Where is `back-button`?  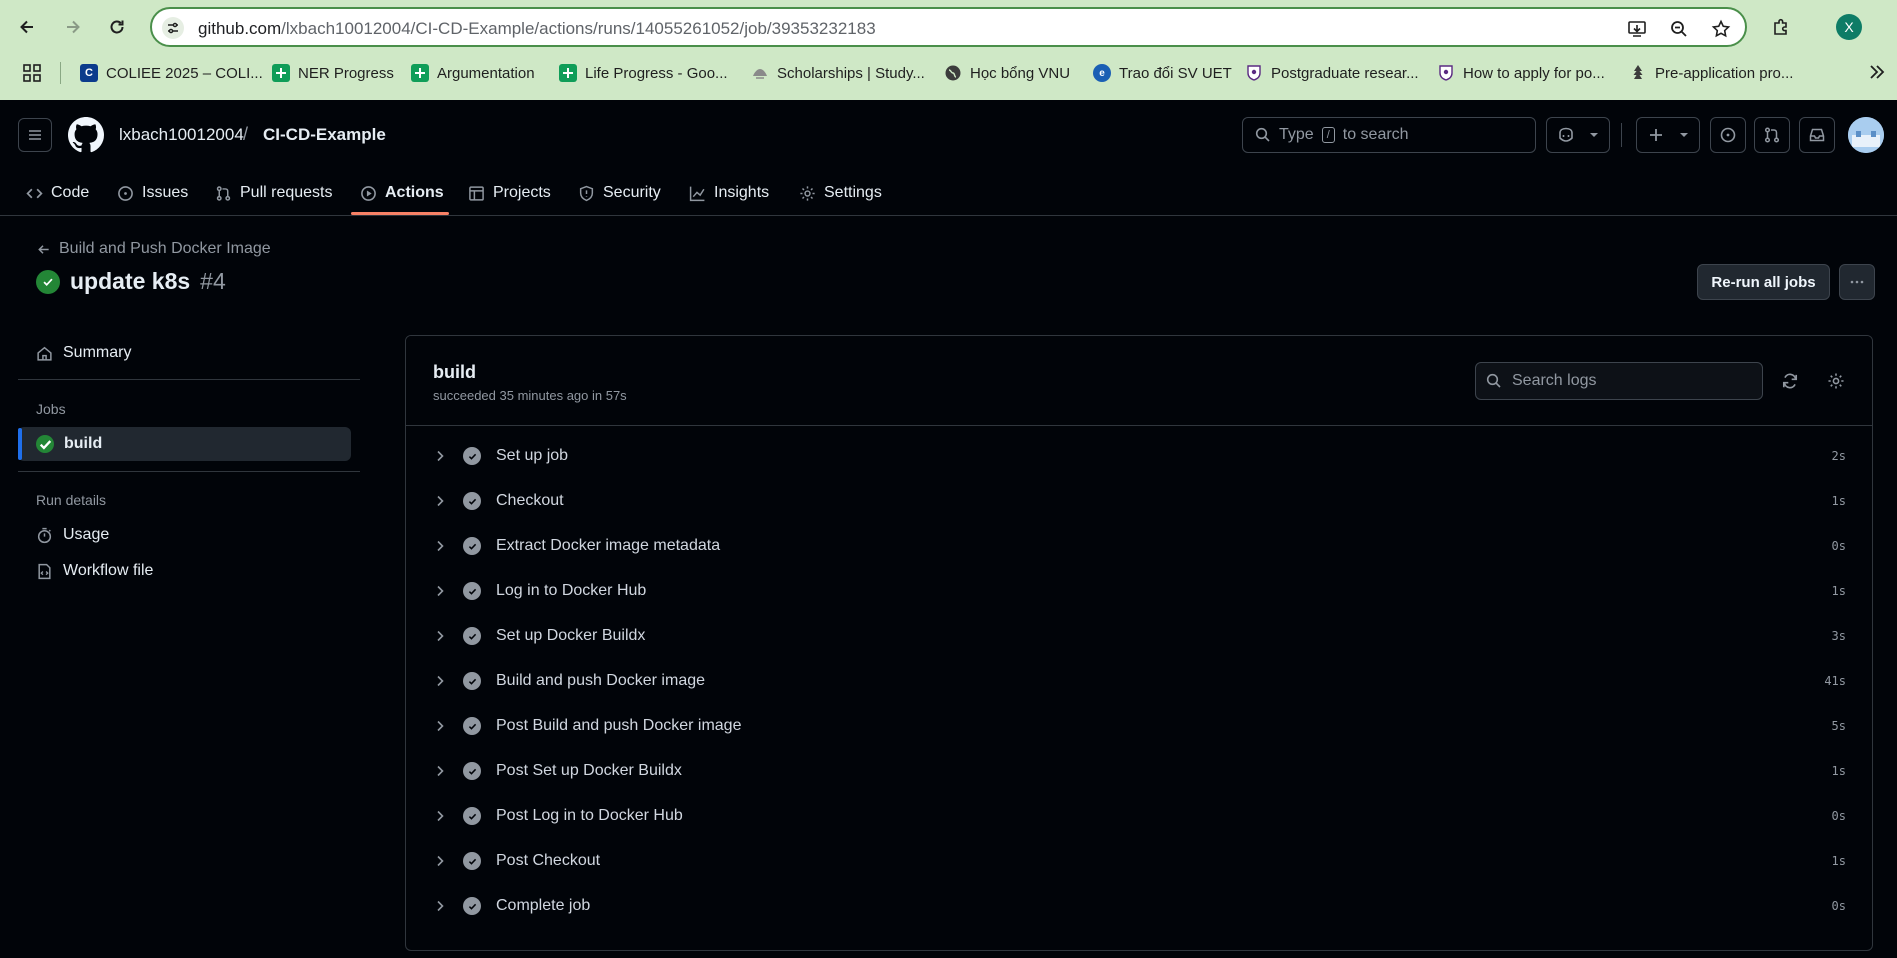 back-button is located at coordinates (27, 27).